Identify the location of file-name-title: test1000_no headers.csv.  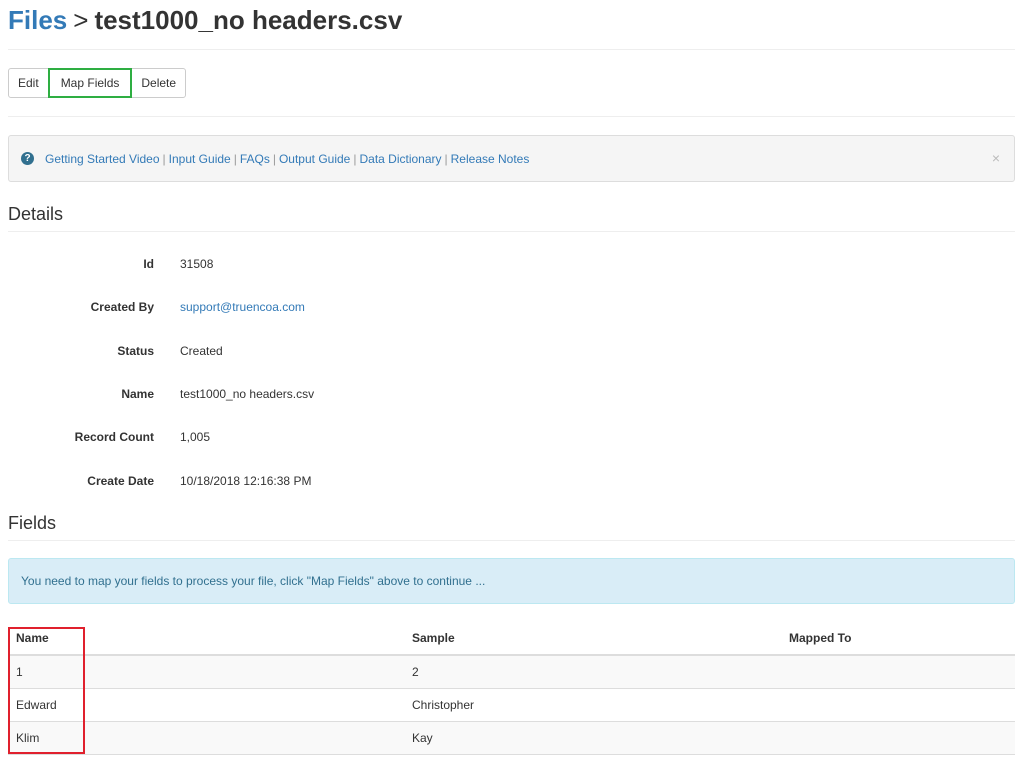
(248, 20).